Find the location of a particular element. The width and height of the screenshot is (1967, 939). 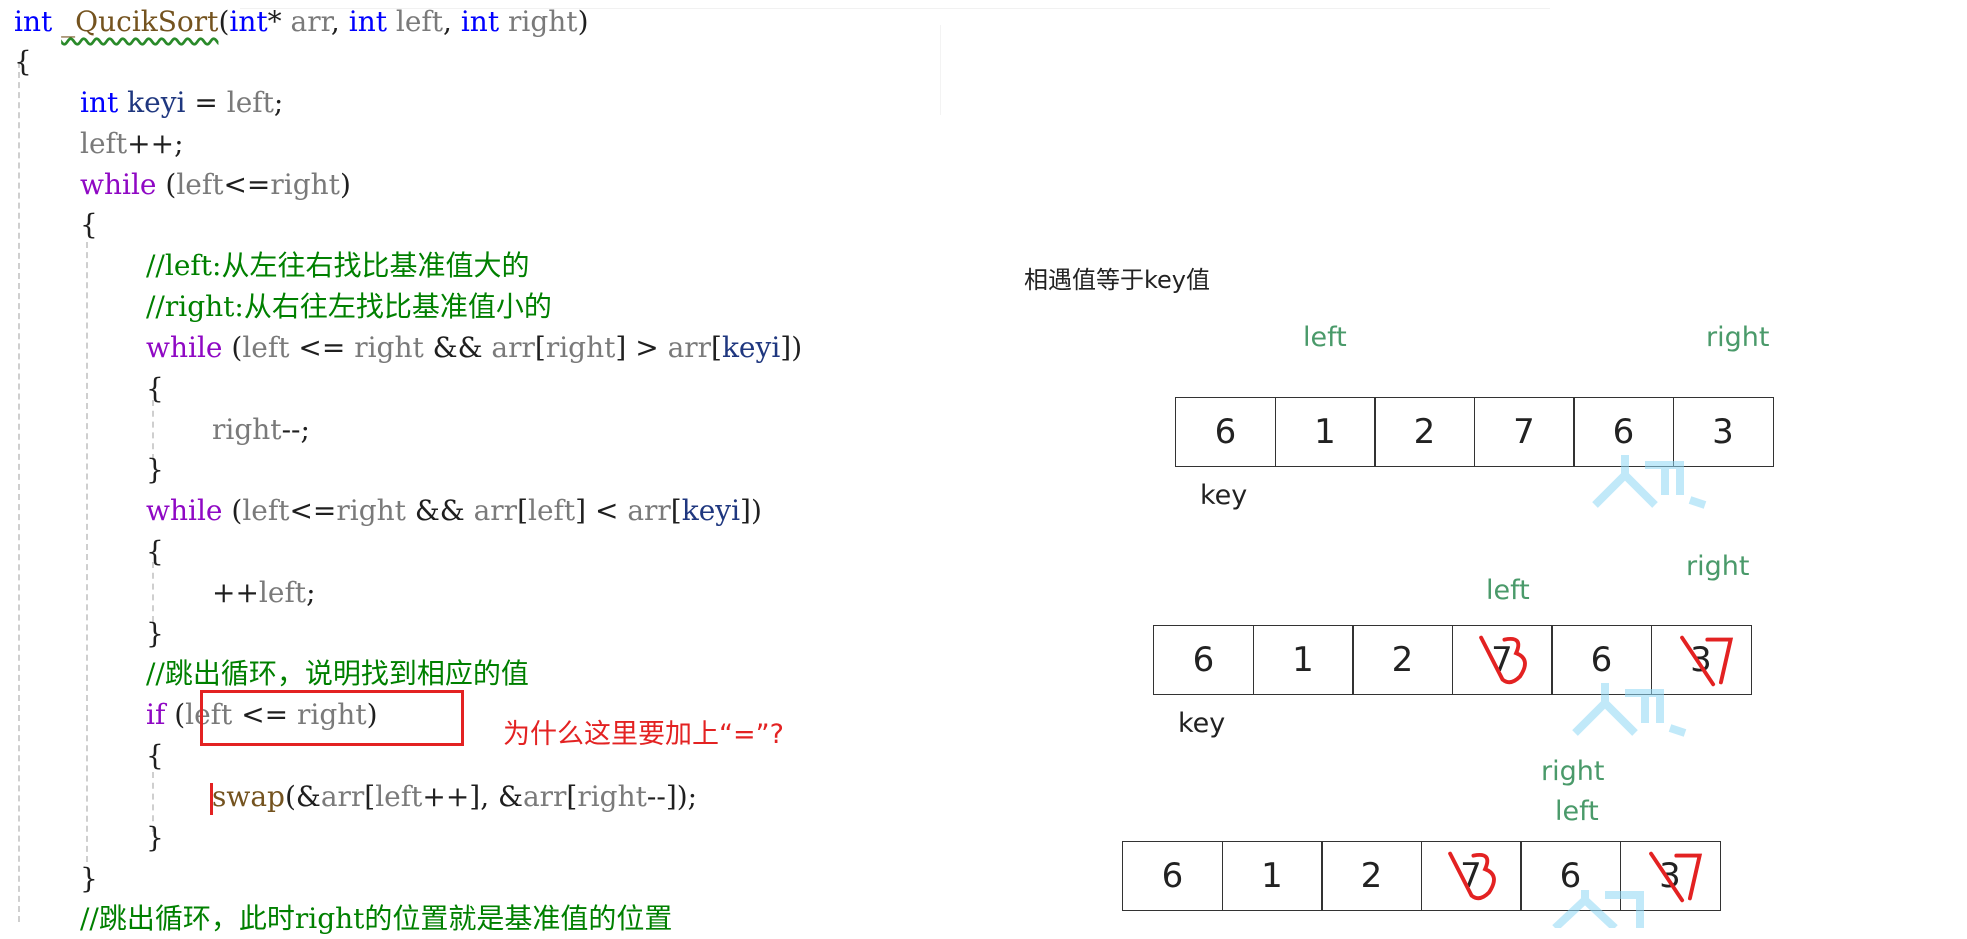

code-token: //left:从左往右找比基准值大的 is located at coordinates (338, 265).